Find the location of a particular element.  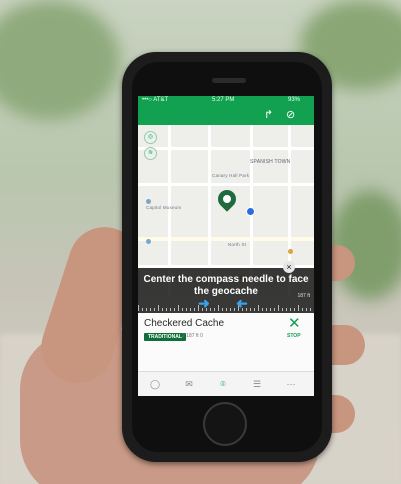

home-button is located at coordinates (225, 424).